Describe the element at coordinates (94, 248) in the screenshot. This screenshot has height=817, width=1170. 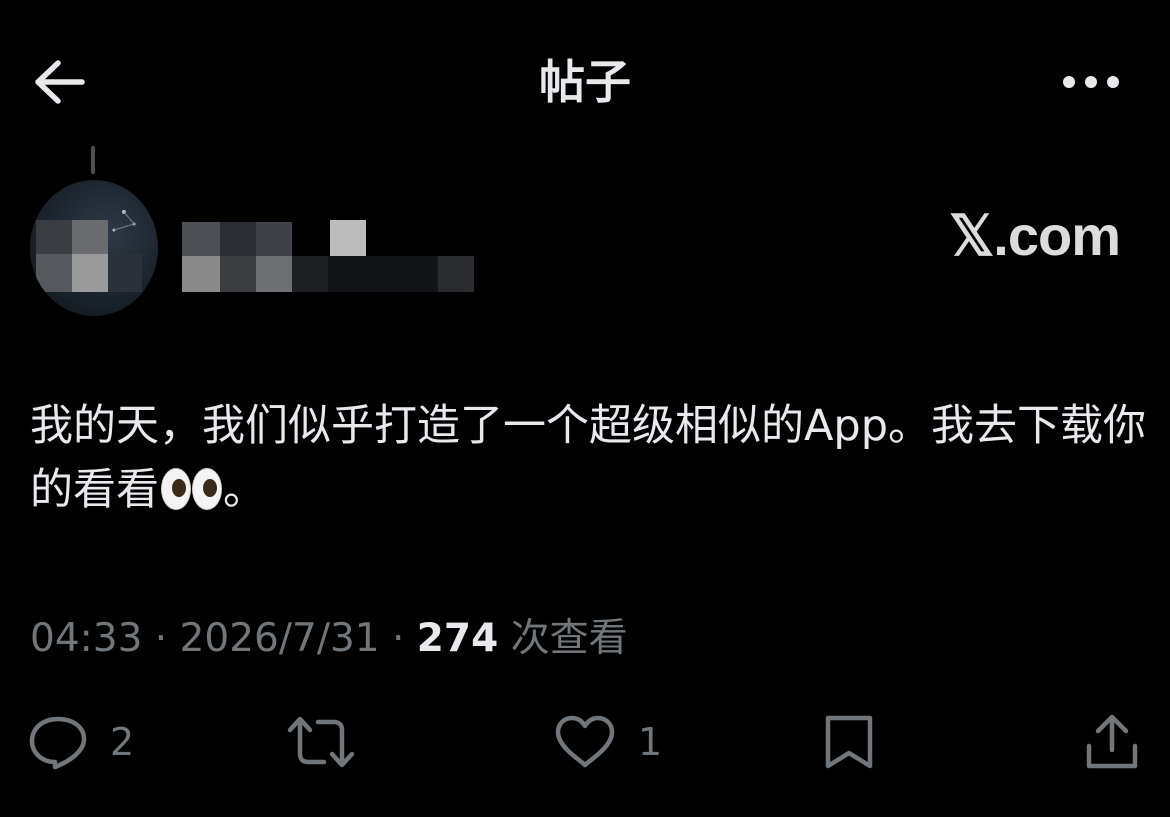
I see `avatar` at that location.